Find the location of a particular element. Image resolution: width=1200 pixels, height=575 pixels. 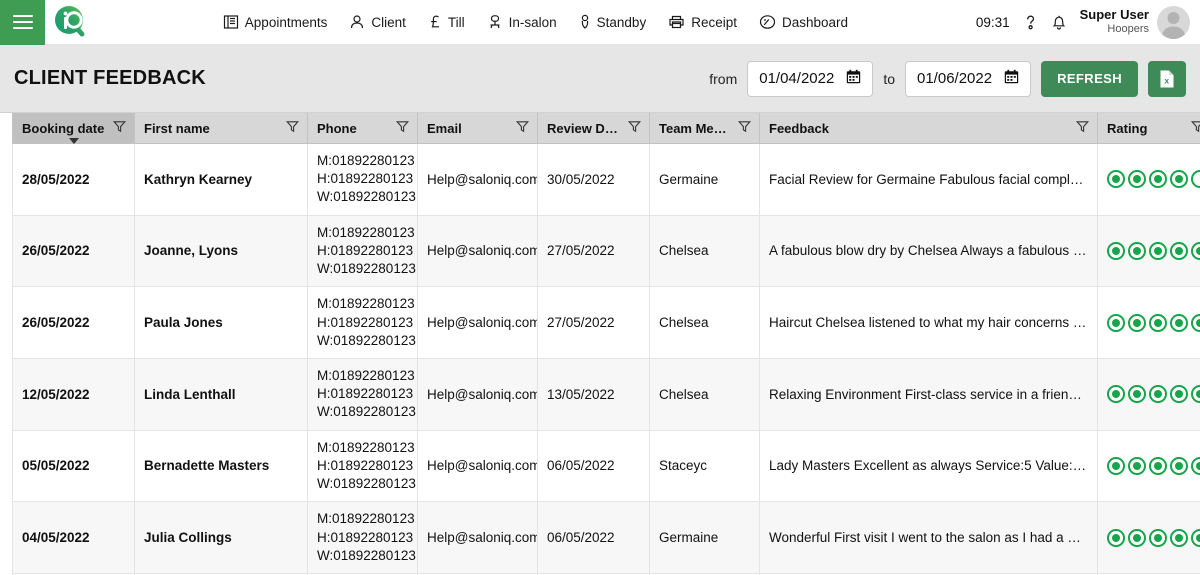

cell-rating is located at coordinates (1148, 537).